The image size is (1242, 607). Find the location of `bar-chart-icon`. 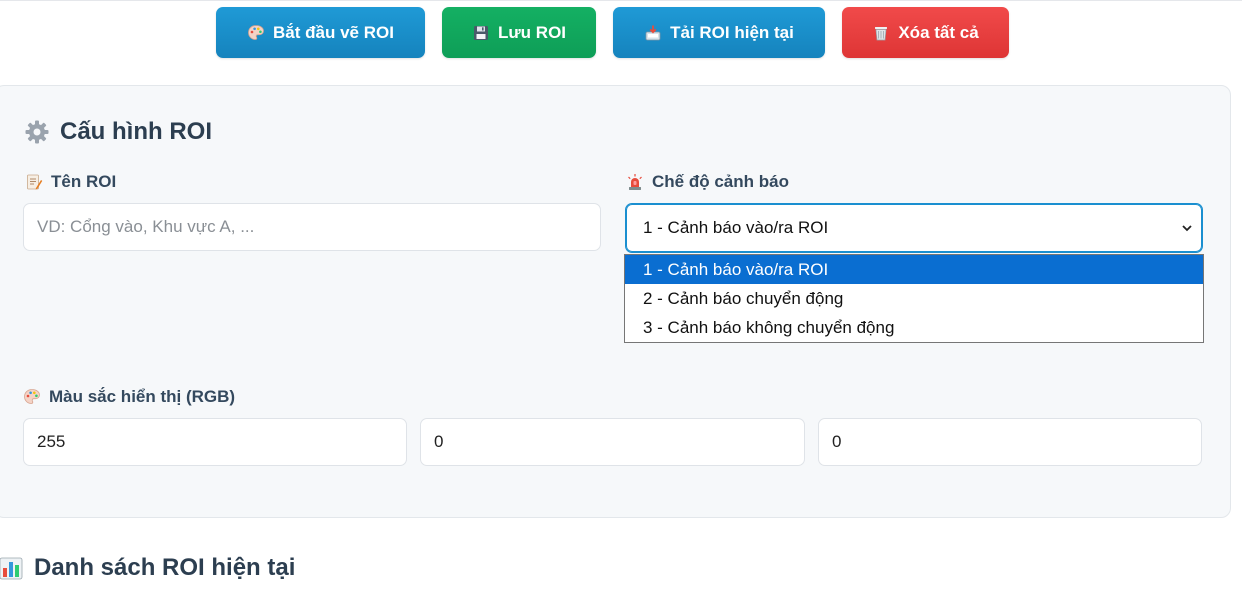

bar-chart-icon is located at coordinates (11, 568).